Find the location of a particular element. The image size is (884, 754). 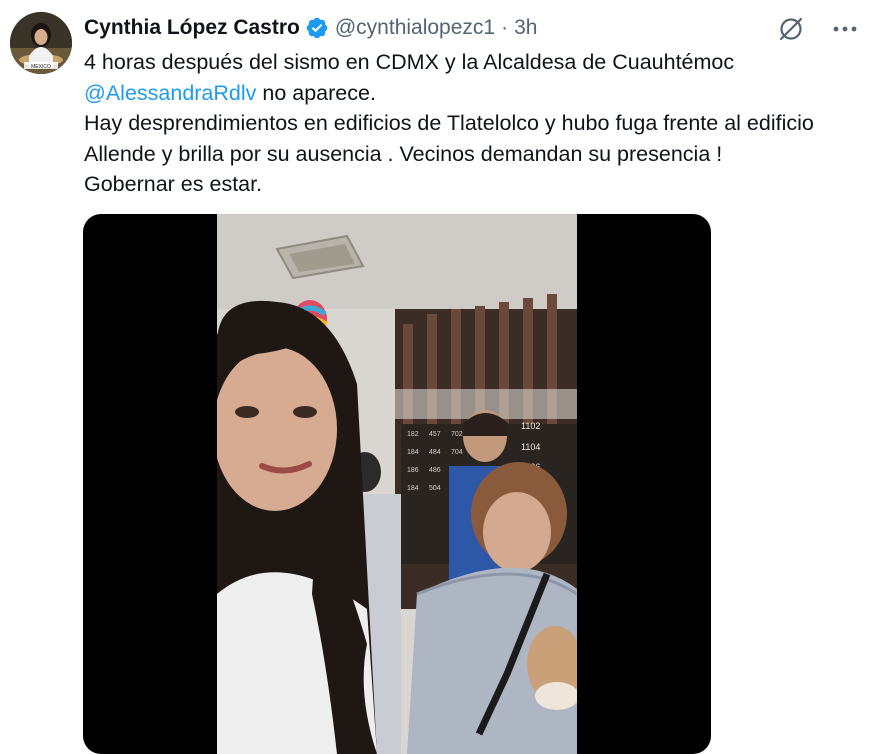

author-avatar: MEXICO is located at coordinates (41, 43).